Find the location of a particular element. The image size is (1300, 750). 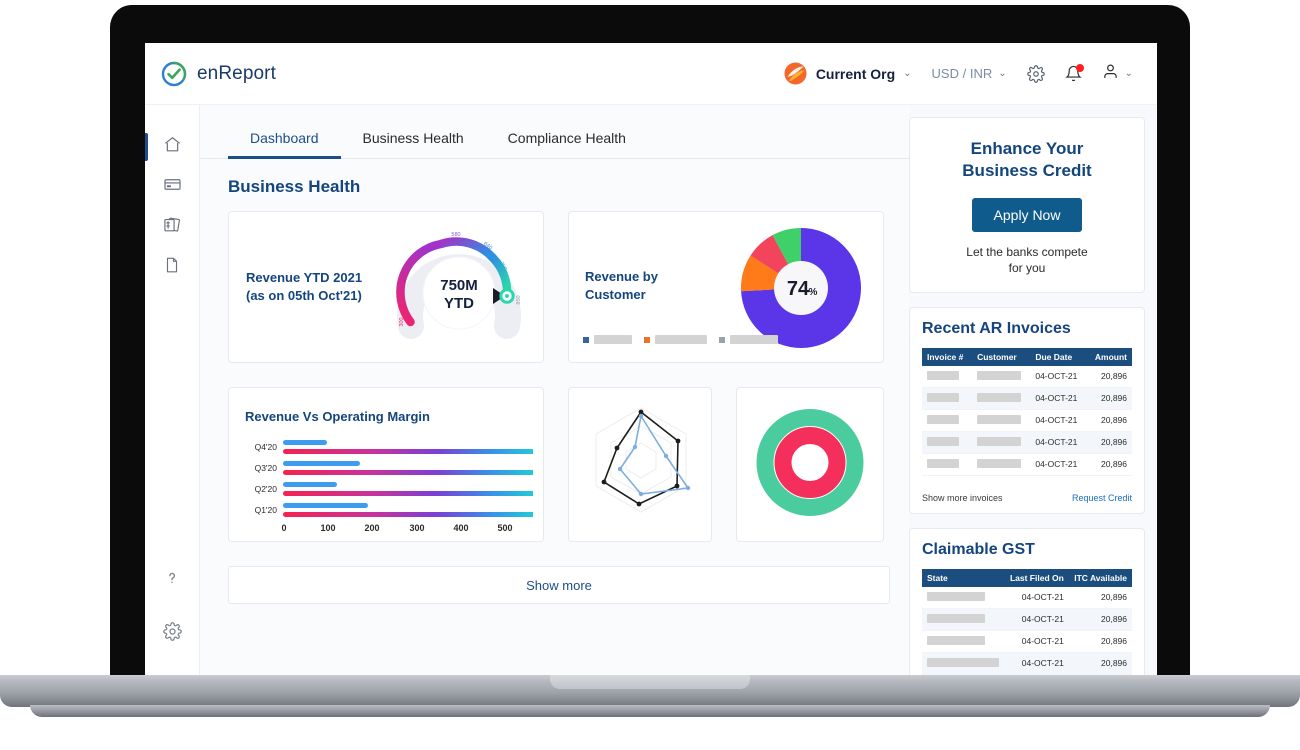

document-icon is located at coordinates (172, 267).